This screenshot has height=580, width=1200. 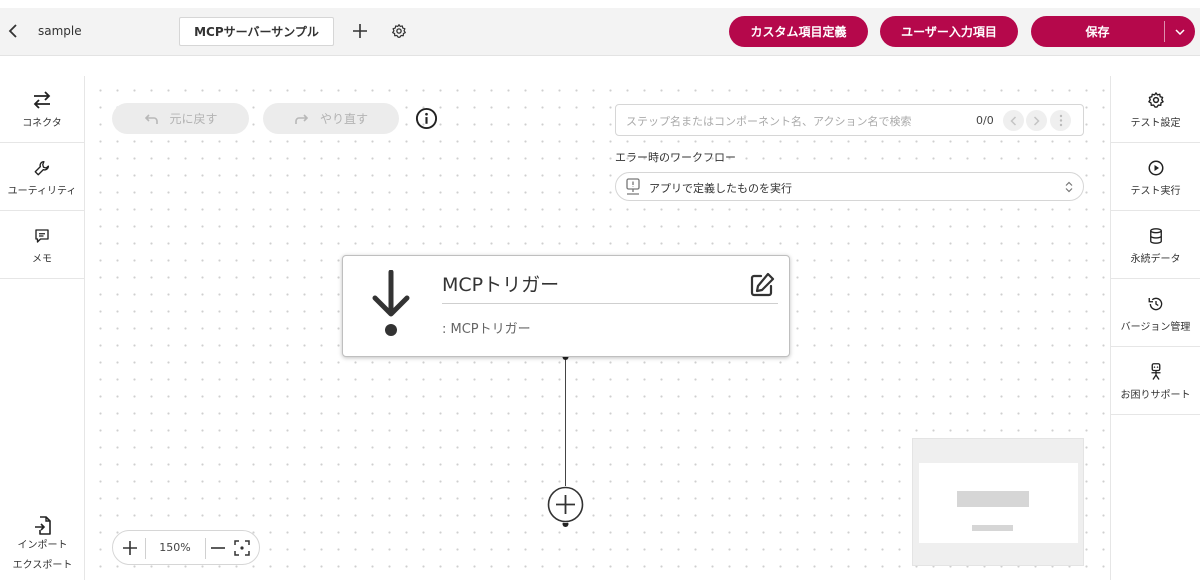 What do you see at coordinates (1156, 304) in the screenshot?
I see `history-icon` at bounding box center [1156, 304].